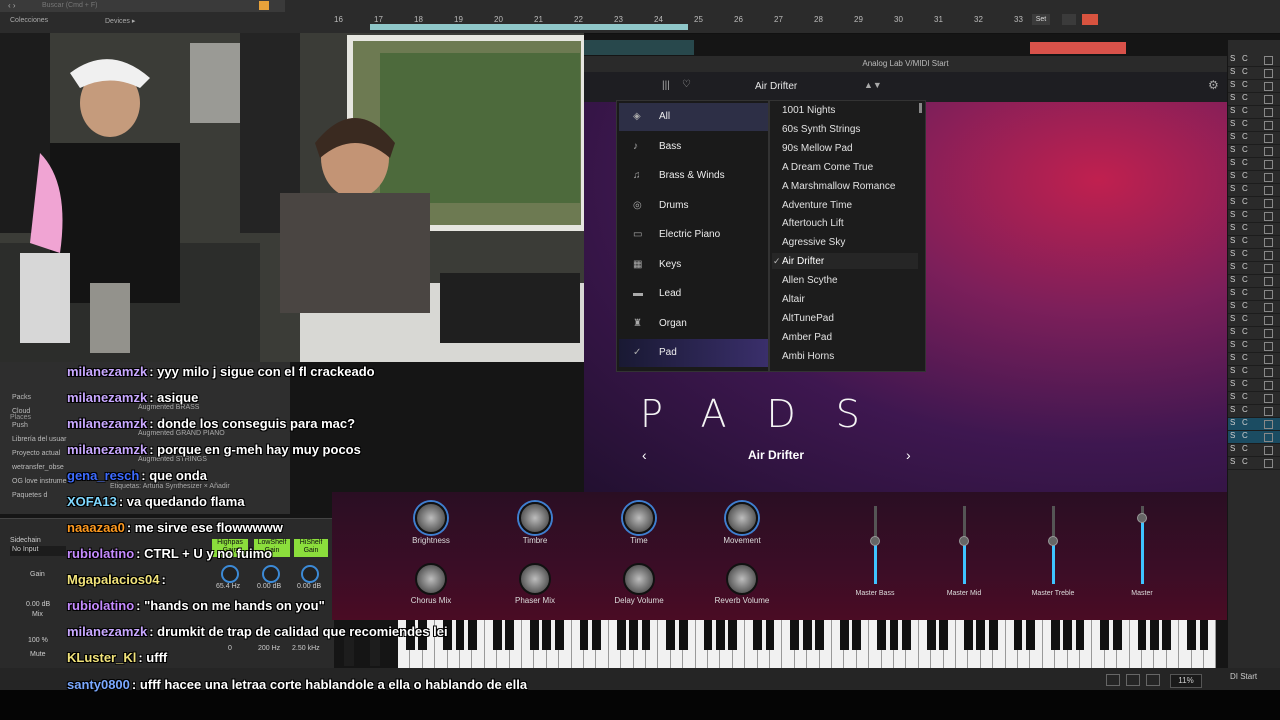 This screenshot has width=1280, height=720. I want to click on preset-item: AltTunePad, so click(808, 318).